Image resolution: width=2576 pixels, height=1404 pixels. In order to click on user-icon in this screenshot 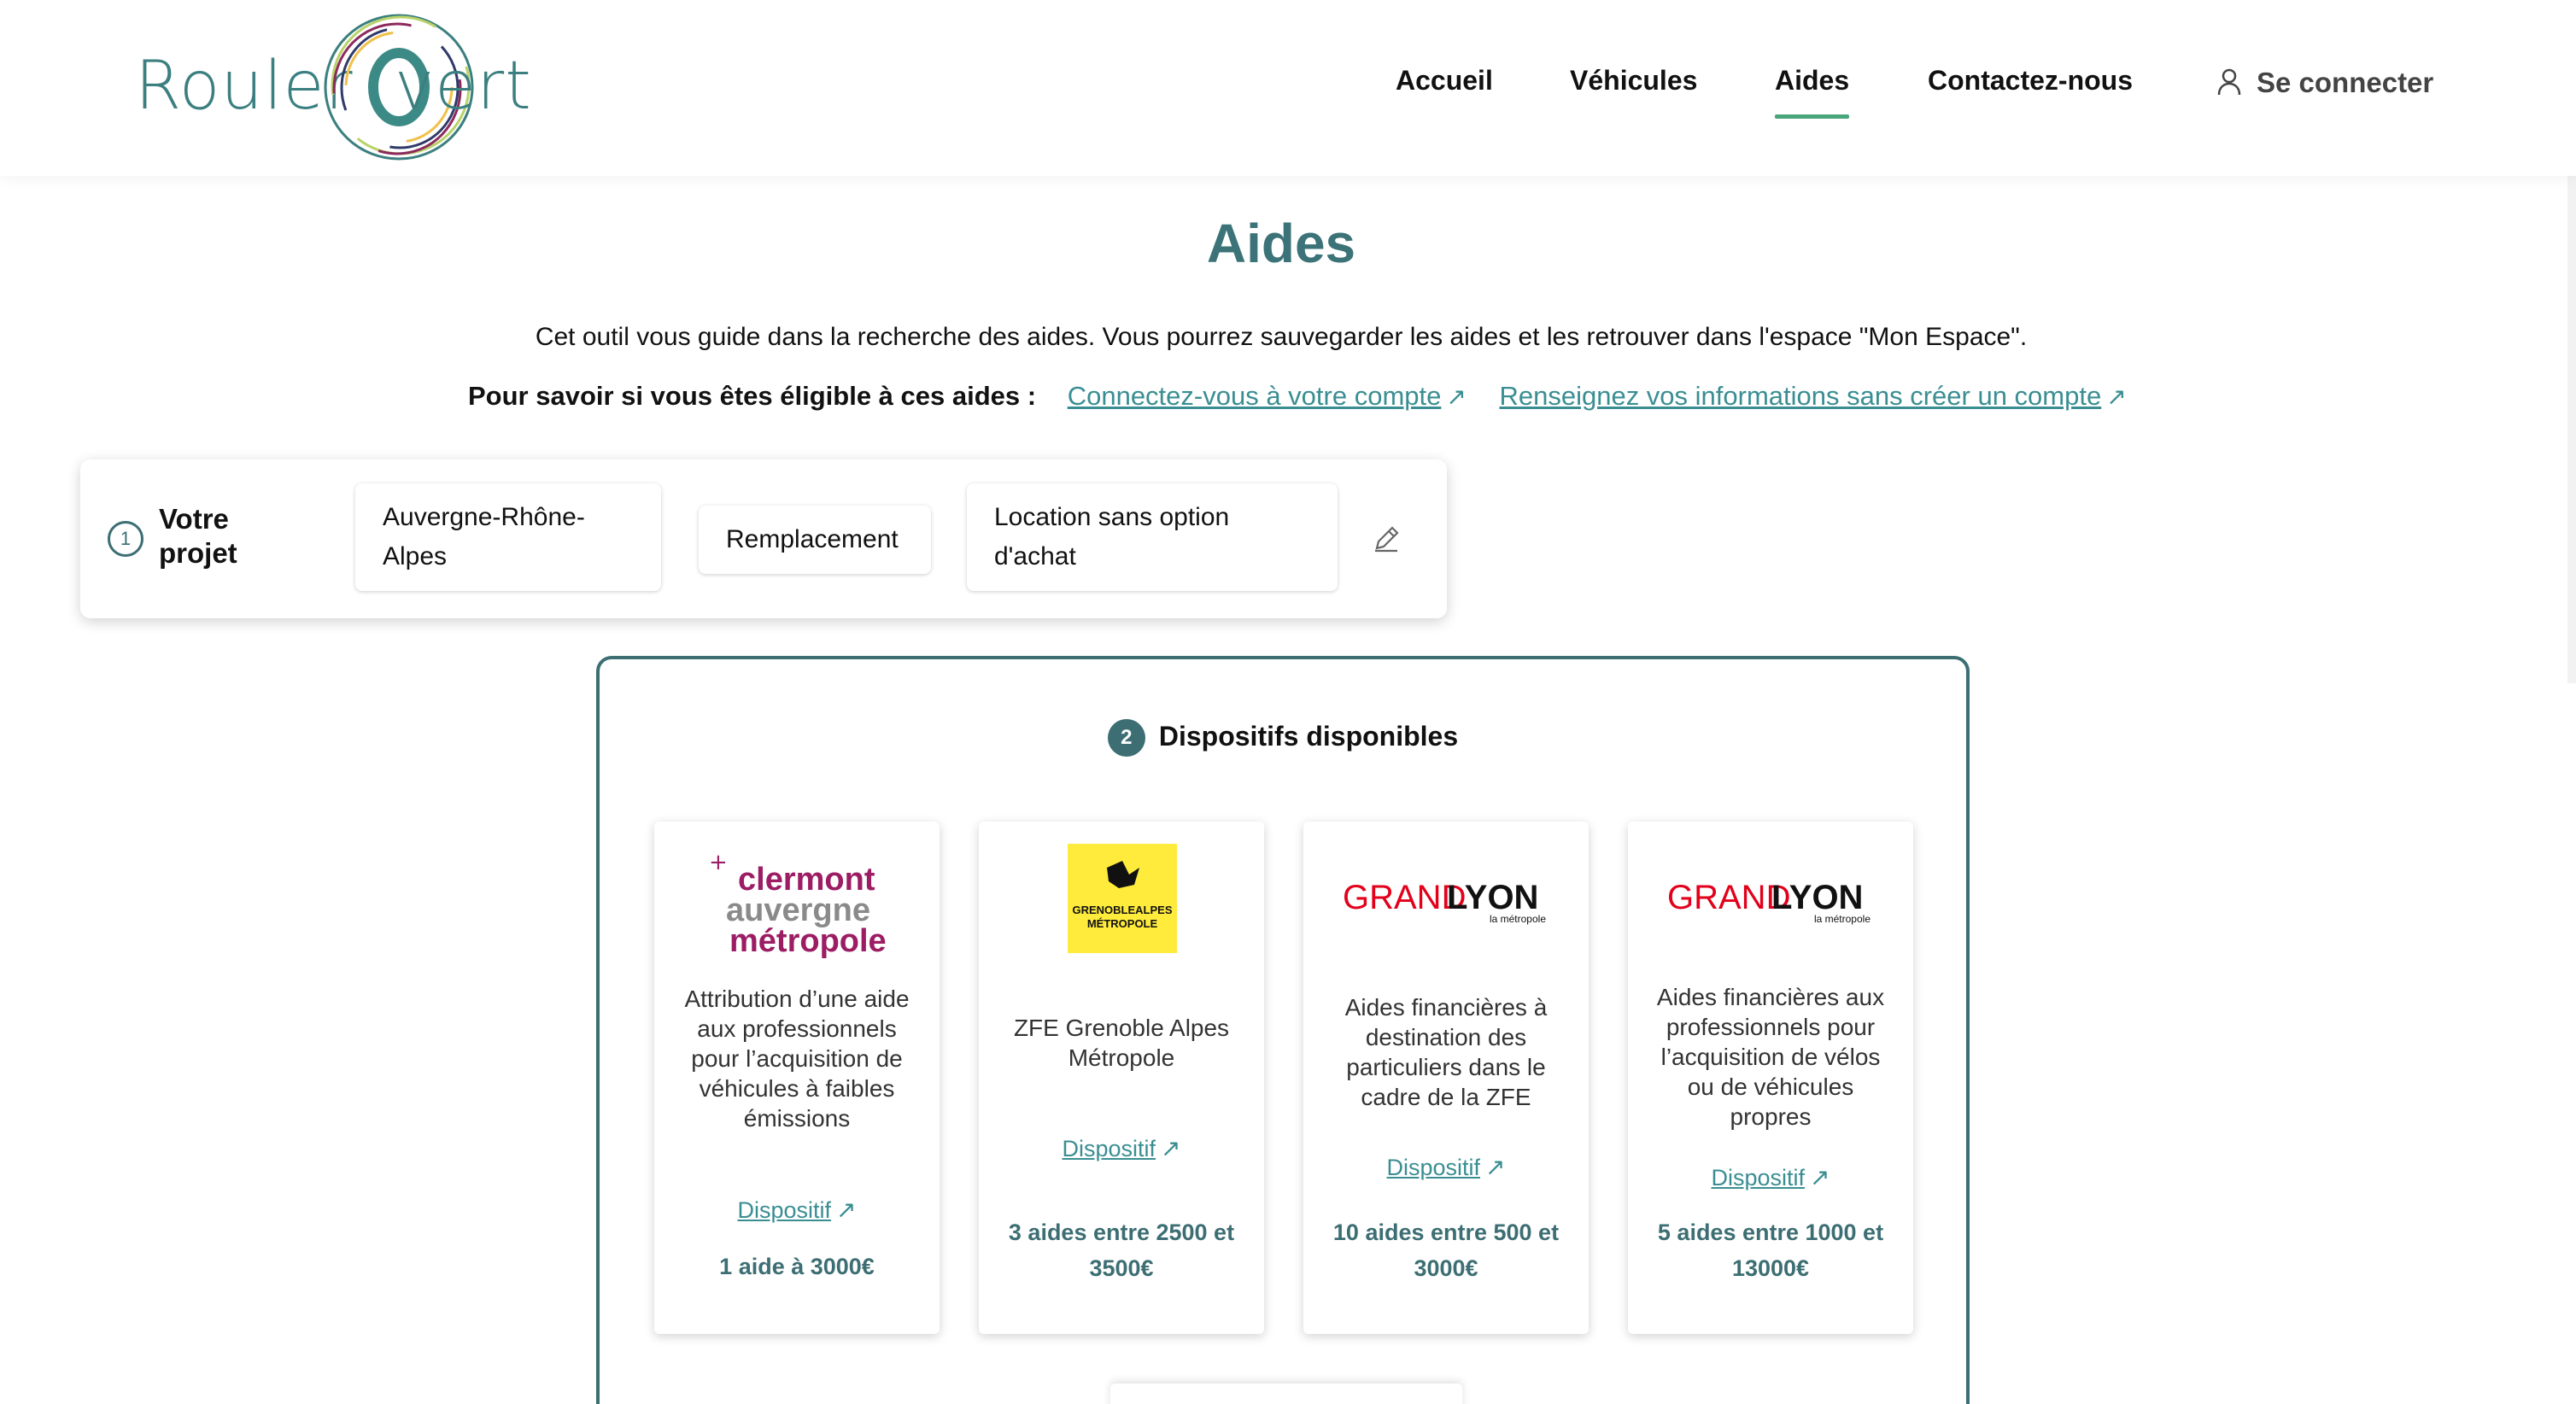, I will do `click(2229, 82)`.